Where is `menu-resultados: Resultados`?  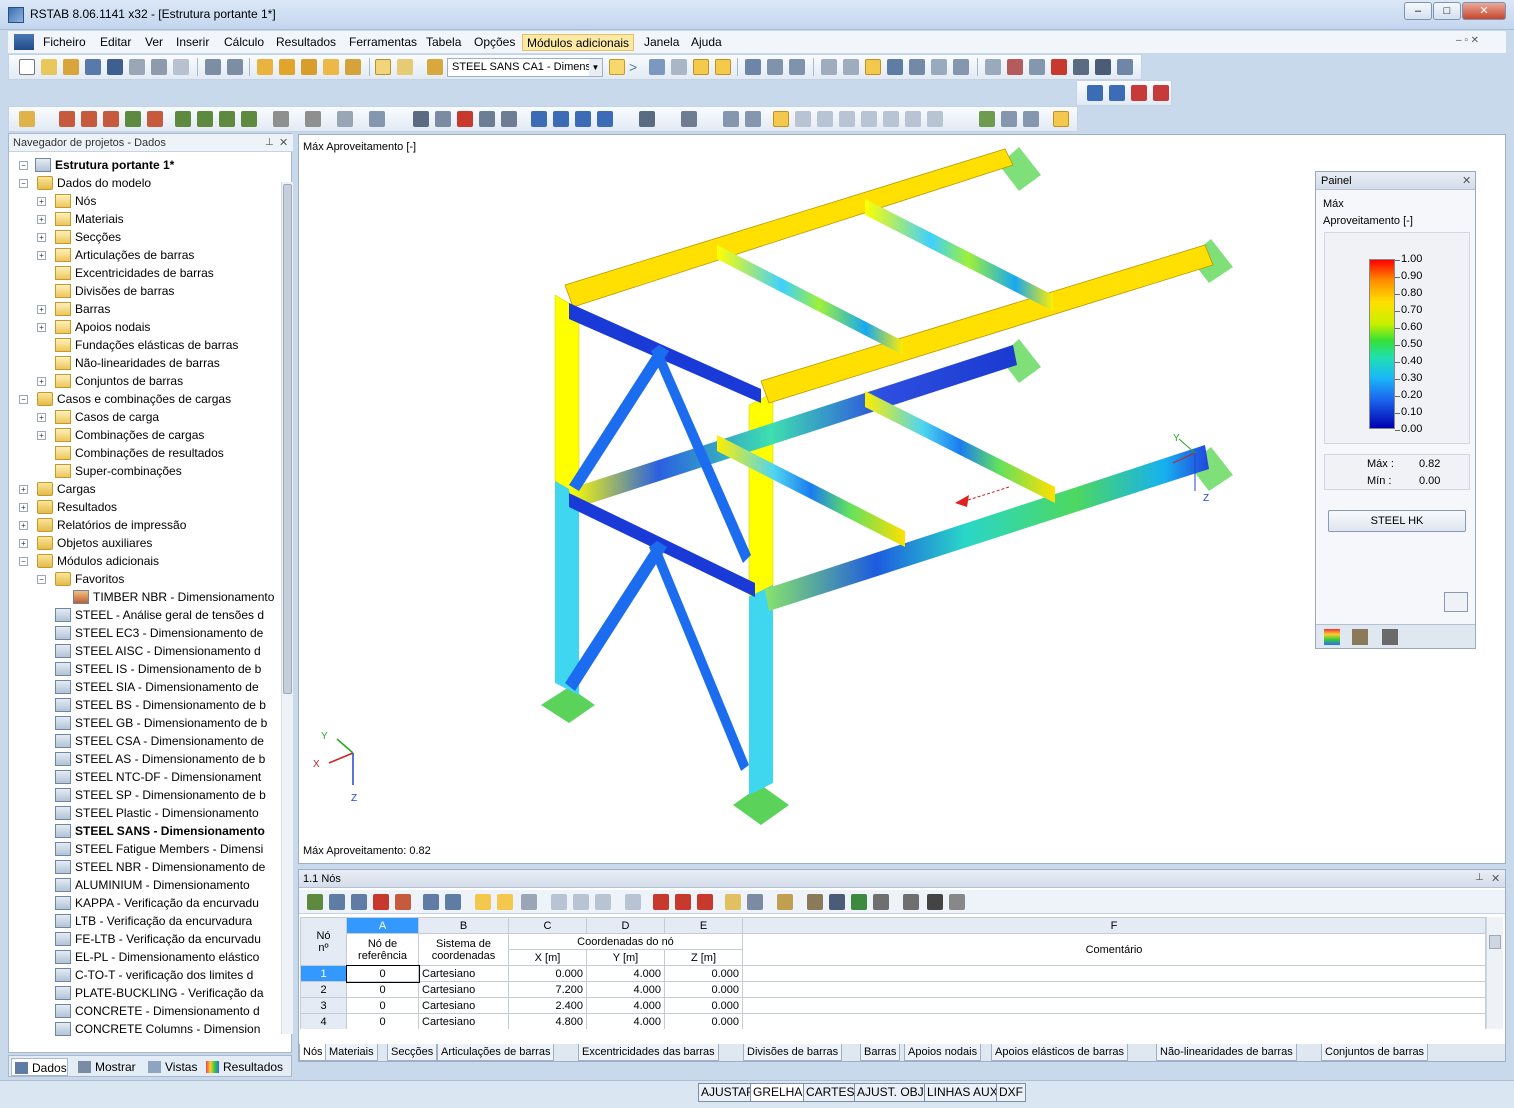 menu-resultados: Resultados is located at coordinates (306, 42).